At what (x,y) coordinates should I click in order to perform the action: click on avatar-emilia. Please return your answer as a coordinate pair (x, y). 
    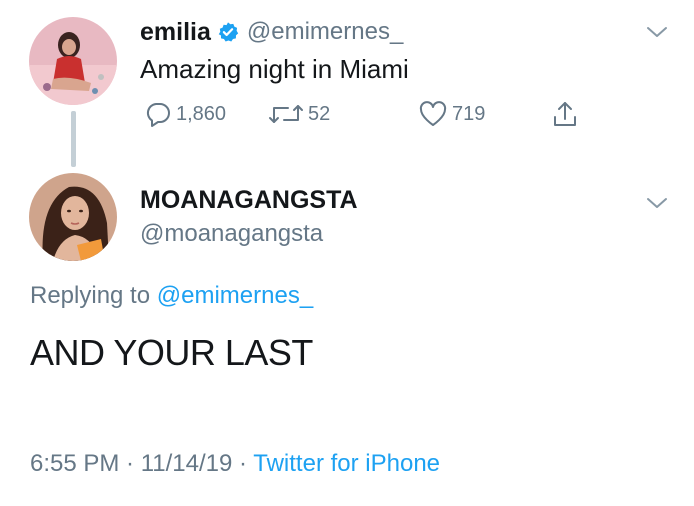
    Looking at the image, I should click on (73, 61).